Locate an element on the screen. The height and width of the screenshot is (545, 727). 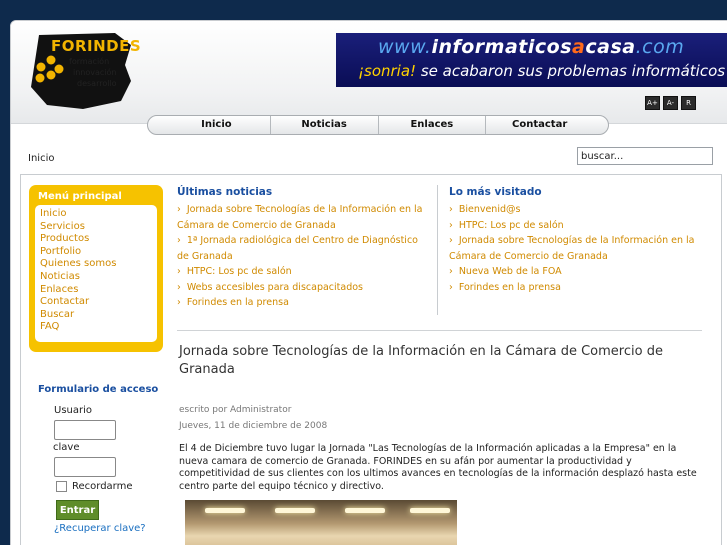
search-input is located at coordinates (645, 156).